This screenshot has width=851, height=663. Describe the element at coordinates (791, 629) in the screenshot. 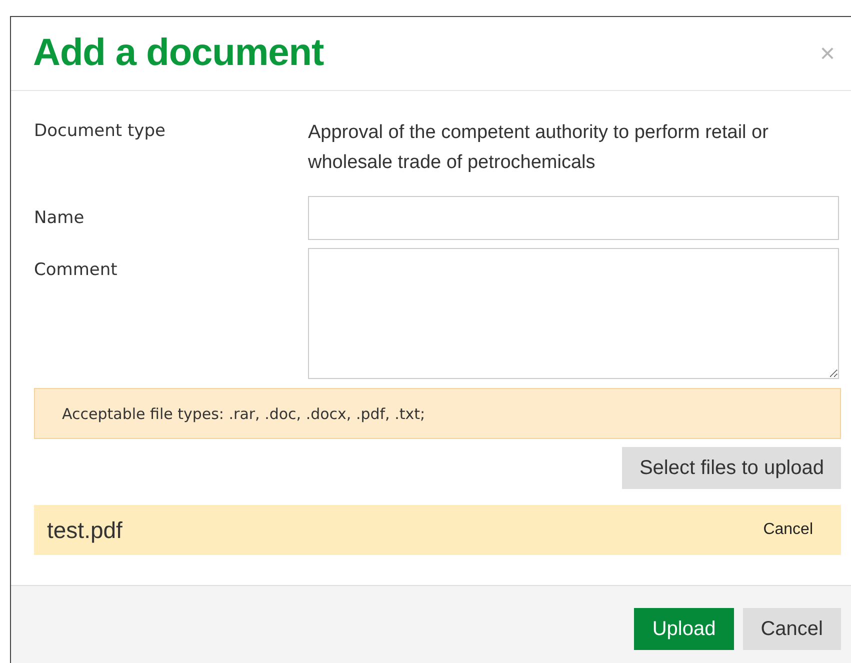

I see `cancel-button: Cancel` at that location.